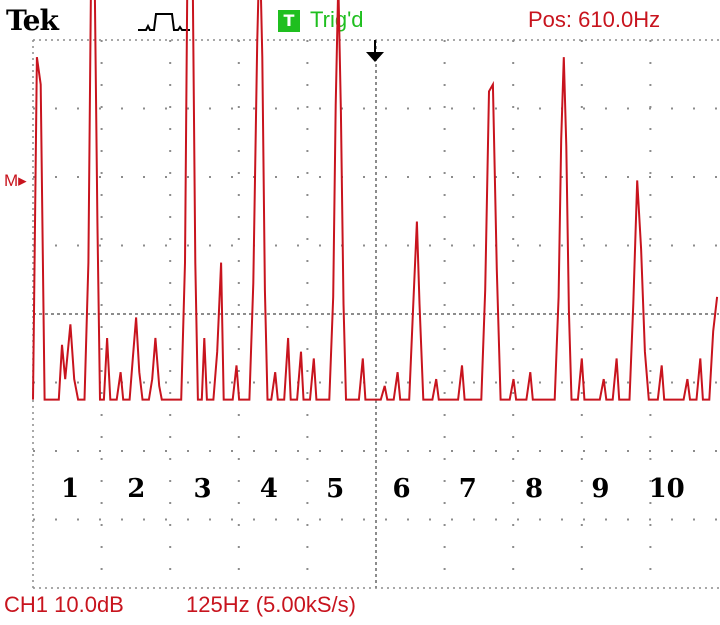  Describe the element at coordinates (64, 604) in the screenshot. I see `channel-scale-readout: CH1 10.0dB` at that location.